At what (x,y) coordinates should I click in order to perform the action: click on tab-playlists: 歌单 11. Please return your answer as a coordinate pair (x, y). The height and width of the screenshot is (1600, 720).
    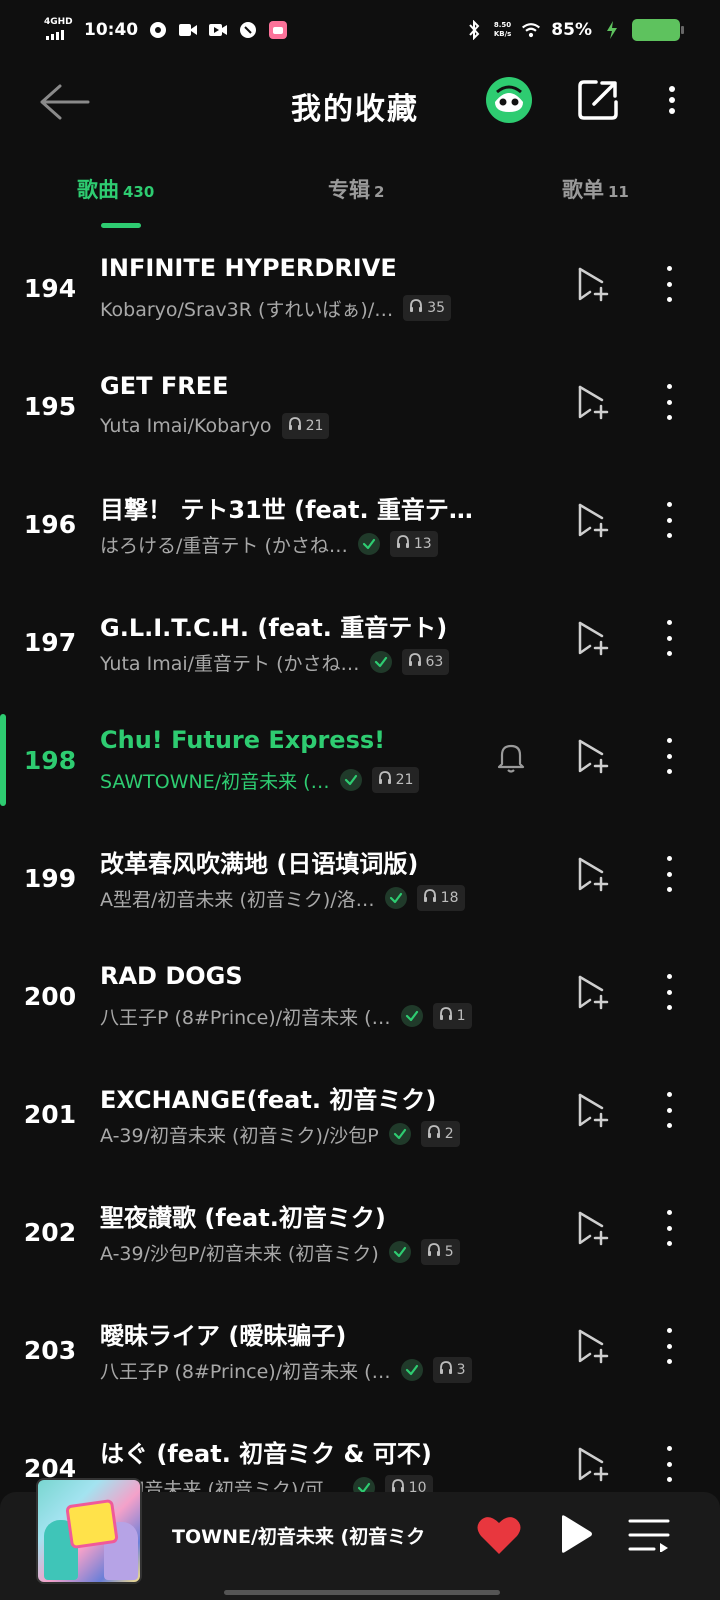
    Looking at the image, I should click on (595, 189).